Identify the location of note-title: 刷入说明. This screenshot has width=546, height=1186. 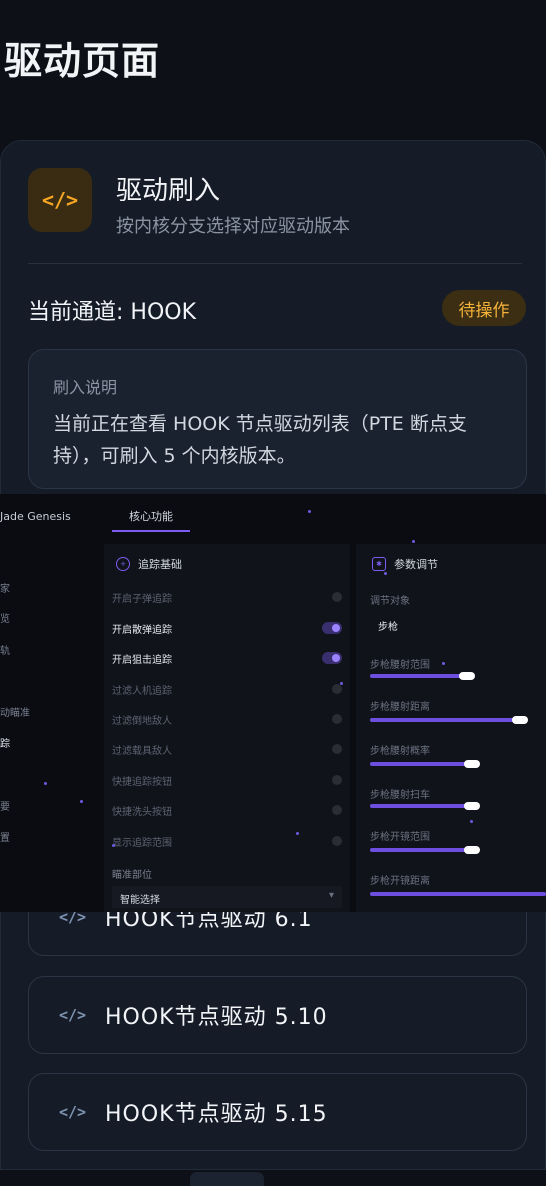
(85, 387).